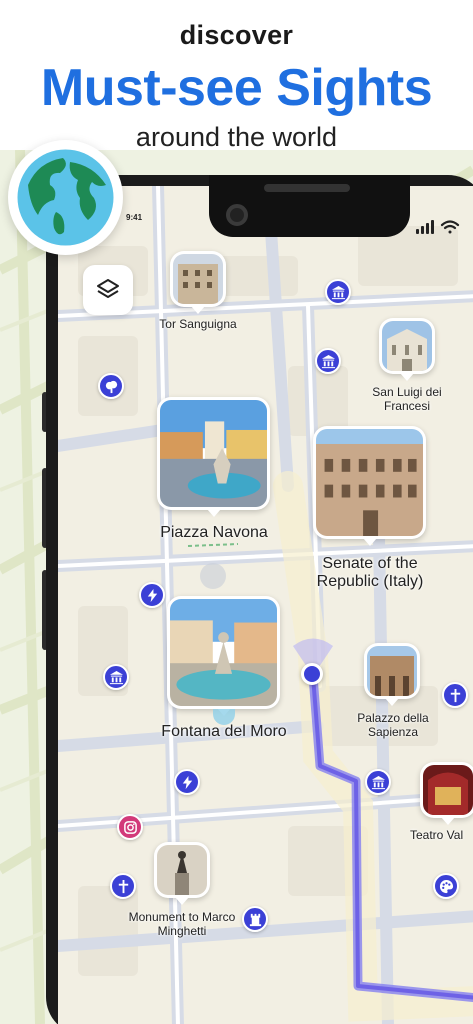  Describe the element at coordinates (198, 282) in the screenshot. I see `place-thumbnail-tor-sanguigna` at that location.